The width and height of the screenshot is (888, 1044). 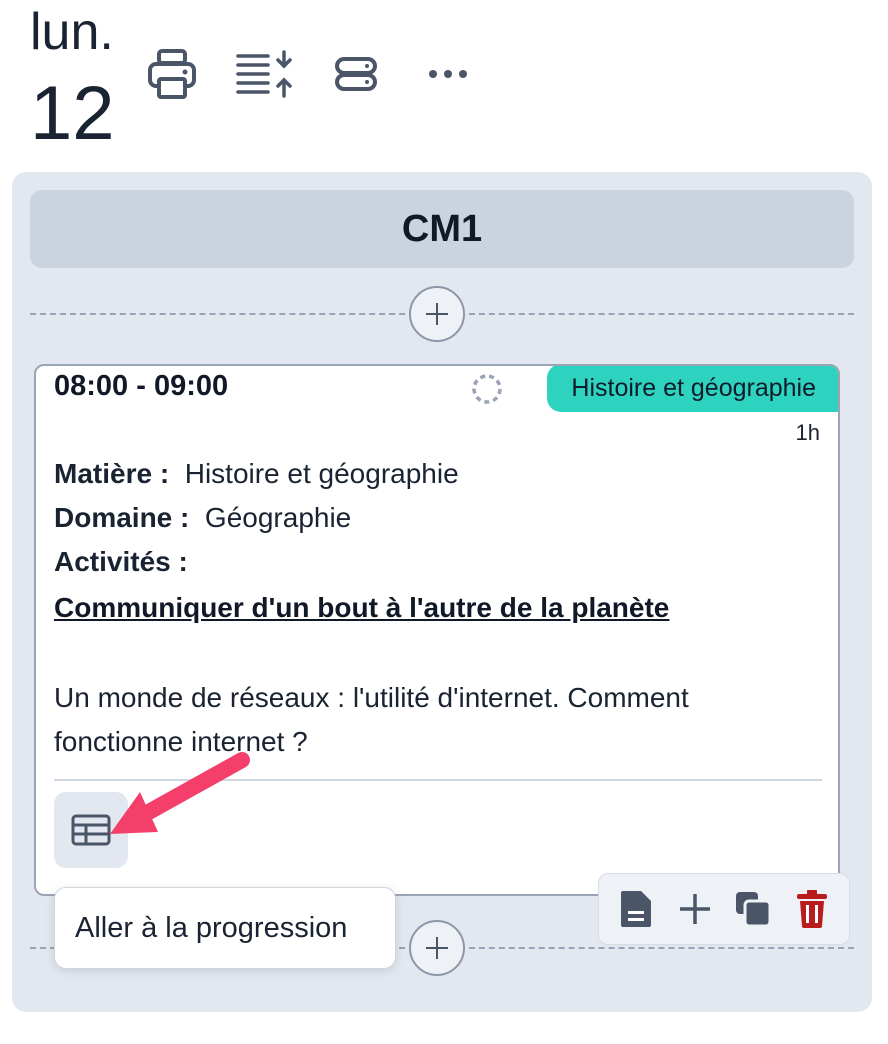 I want to click on sort-button, so click(x=264, y=74).